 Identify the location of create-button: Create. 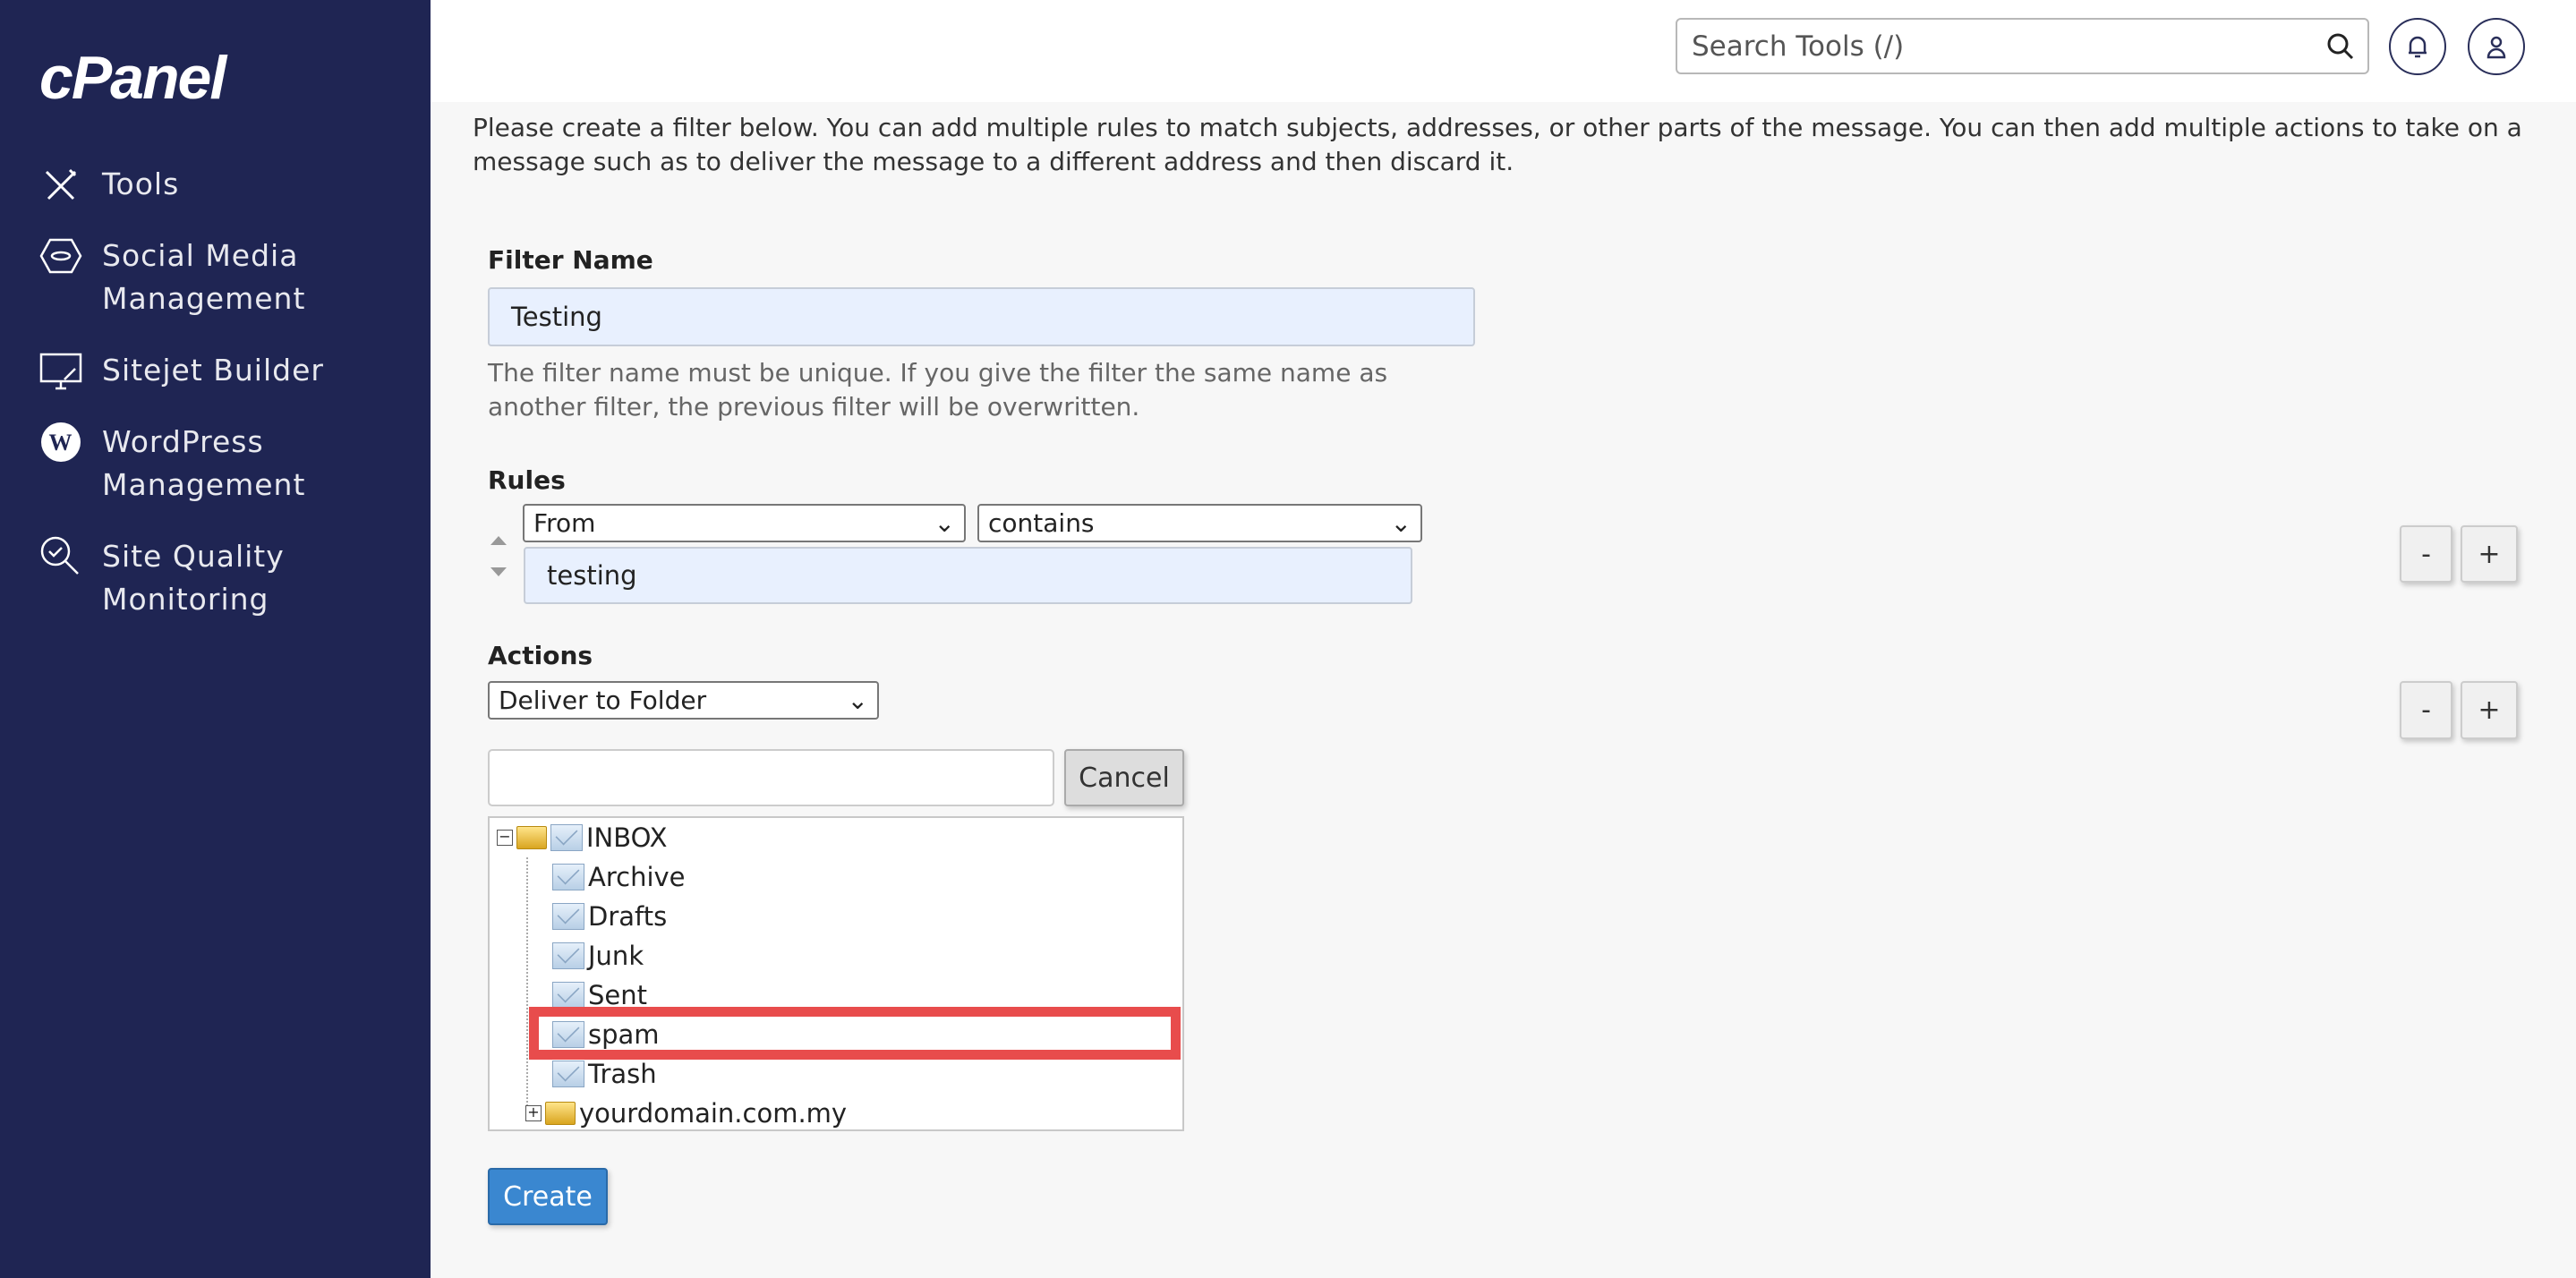
(548, 1196).